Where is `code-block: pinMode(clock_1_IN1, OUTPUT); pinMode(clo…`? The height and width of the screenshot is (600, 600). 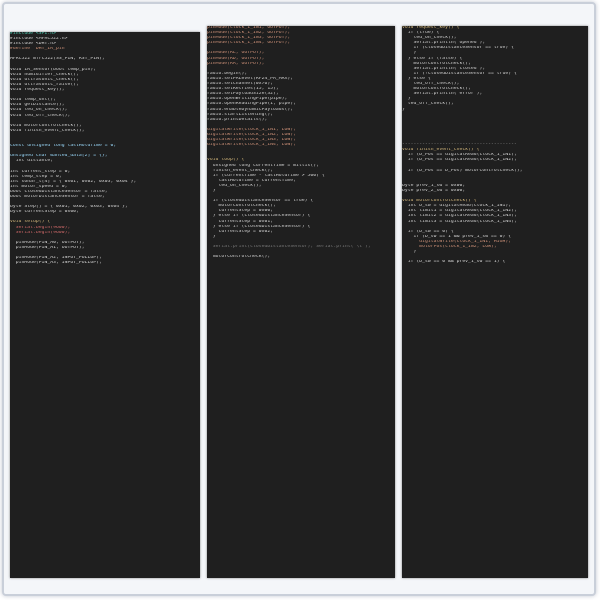
code-block: pinMode(clock_1_IN1, OUTPUT); pinMode(clo… is located at coordinates (301, 143).